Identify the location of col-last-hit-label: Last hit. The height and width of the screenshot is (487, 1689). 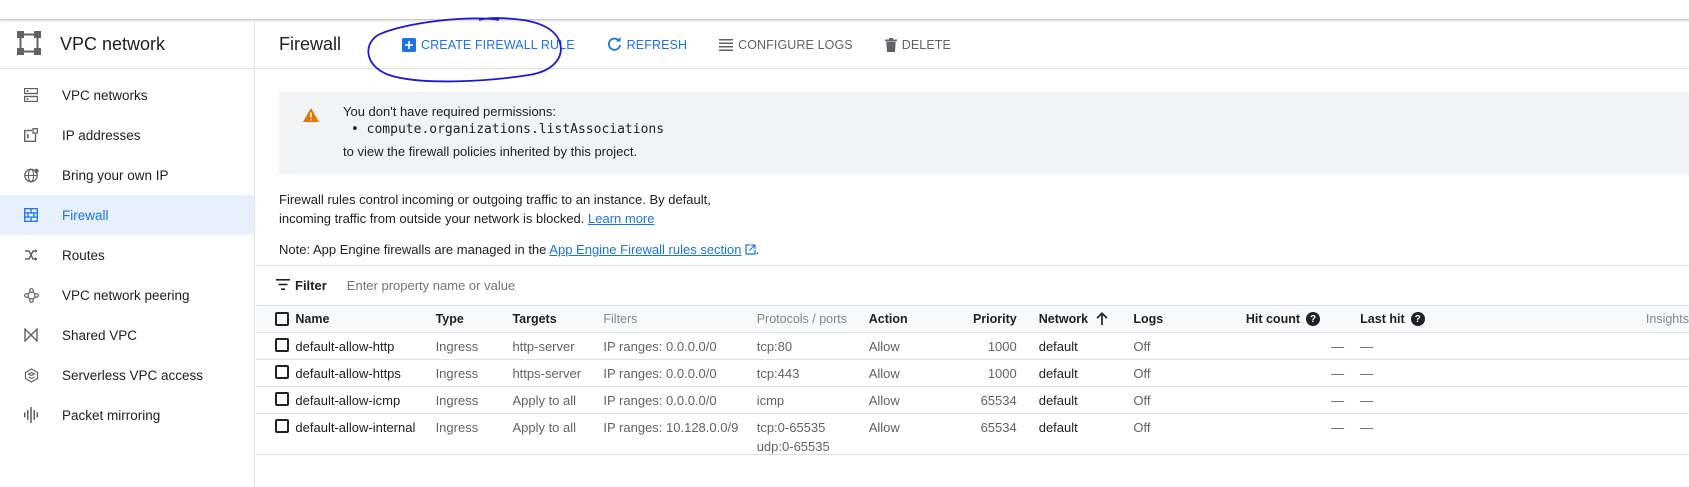
(1382, 318).